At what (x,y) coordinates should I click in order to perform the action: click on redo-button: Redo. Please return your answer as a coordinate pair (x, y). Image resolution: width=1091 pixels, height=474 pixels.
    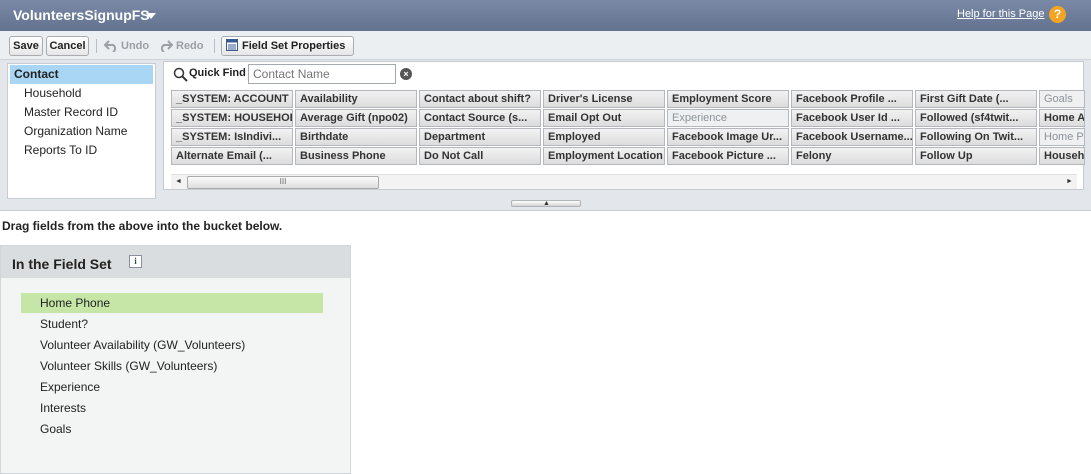
    Looking at the image, I should click on (181, 46).